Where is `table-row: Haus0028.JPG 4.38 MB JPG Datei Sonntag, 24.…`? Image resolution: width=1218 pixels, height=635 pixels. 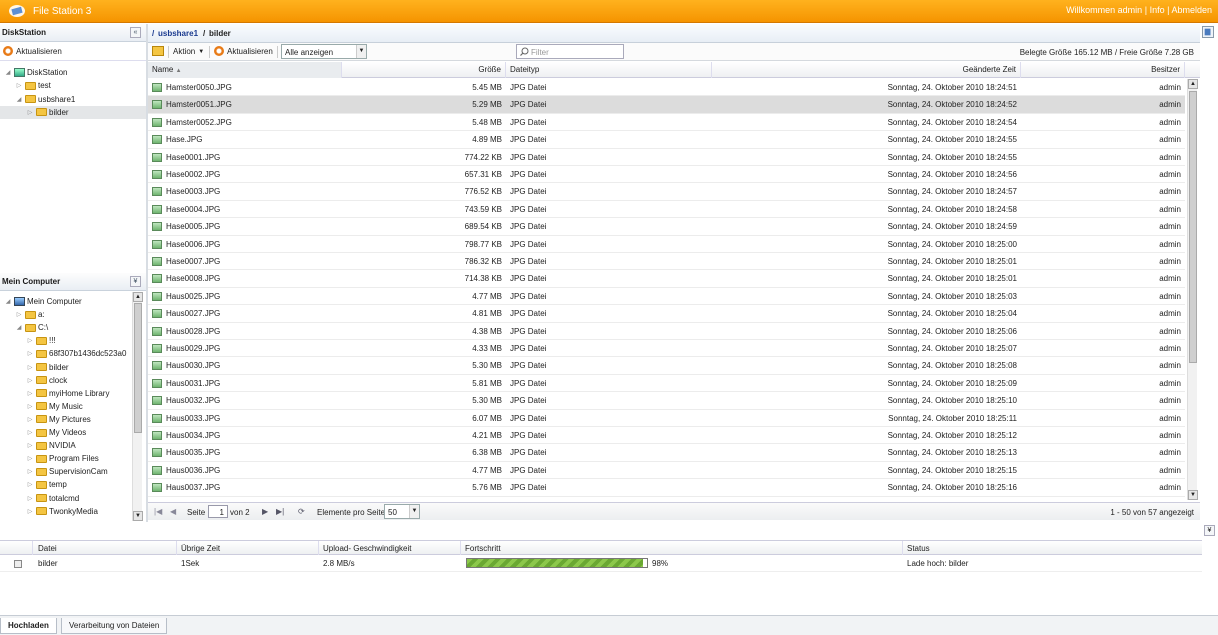
table-row: Haus0028.JPG 4.38 MB JPG Datei Sonntag, 24.… is located at coordinates (666, 331).